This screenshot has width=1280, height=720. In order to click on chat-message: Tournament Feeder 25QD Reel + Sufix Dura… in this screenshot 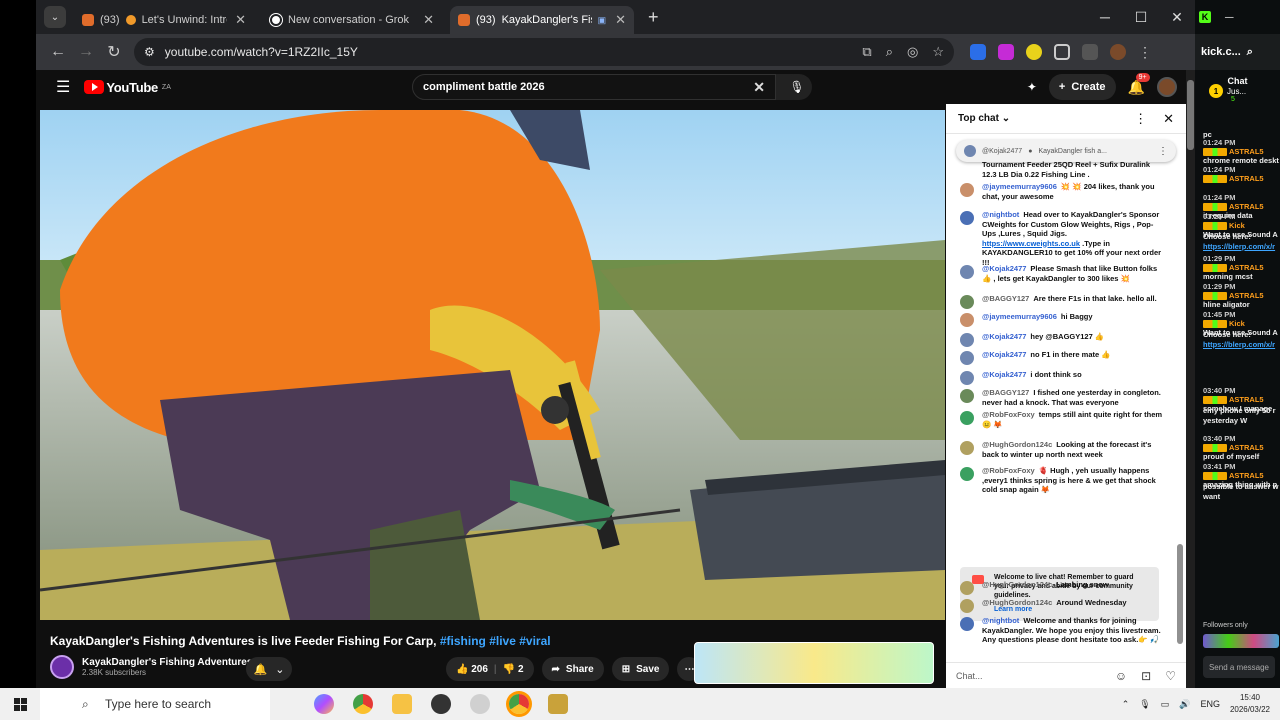, I will do `click(1062, 169)`.